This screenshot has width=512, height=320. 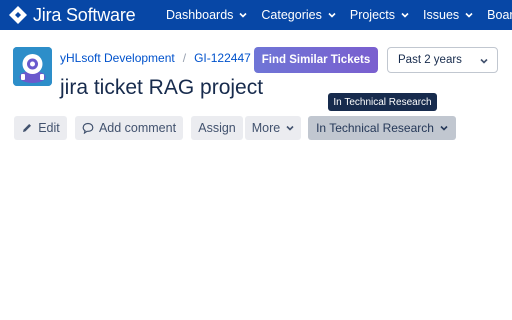 I want to click on status-label: In Technical Research, so click(x=375, y=128).